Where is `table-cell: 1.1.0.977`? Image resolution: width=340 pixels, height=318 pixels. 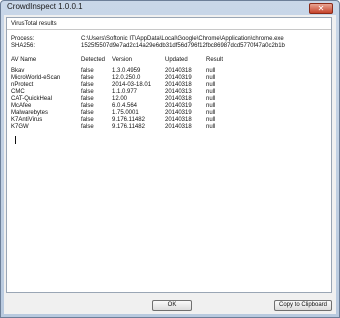 table-cell: 1.1.0.977 is located at coordinates (125, 92).